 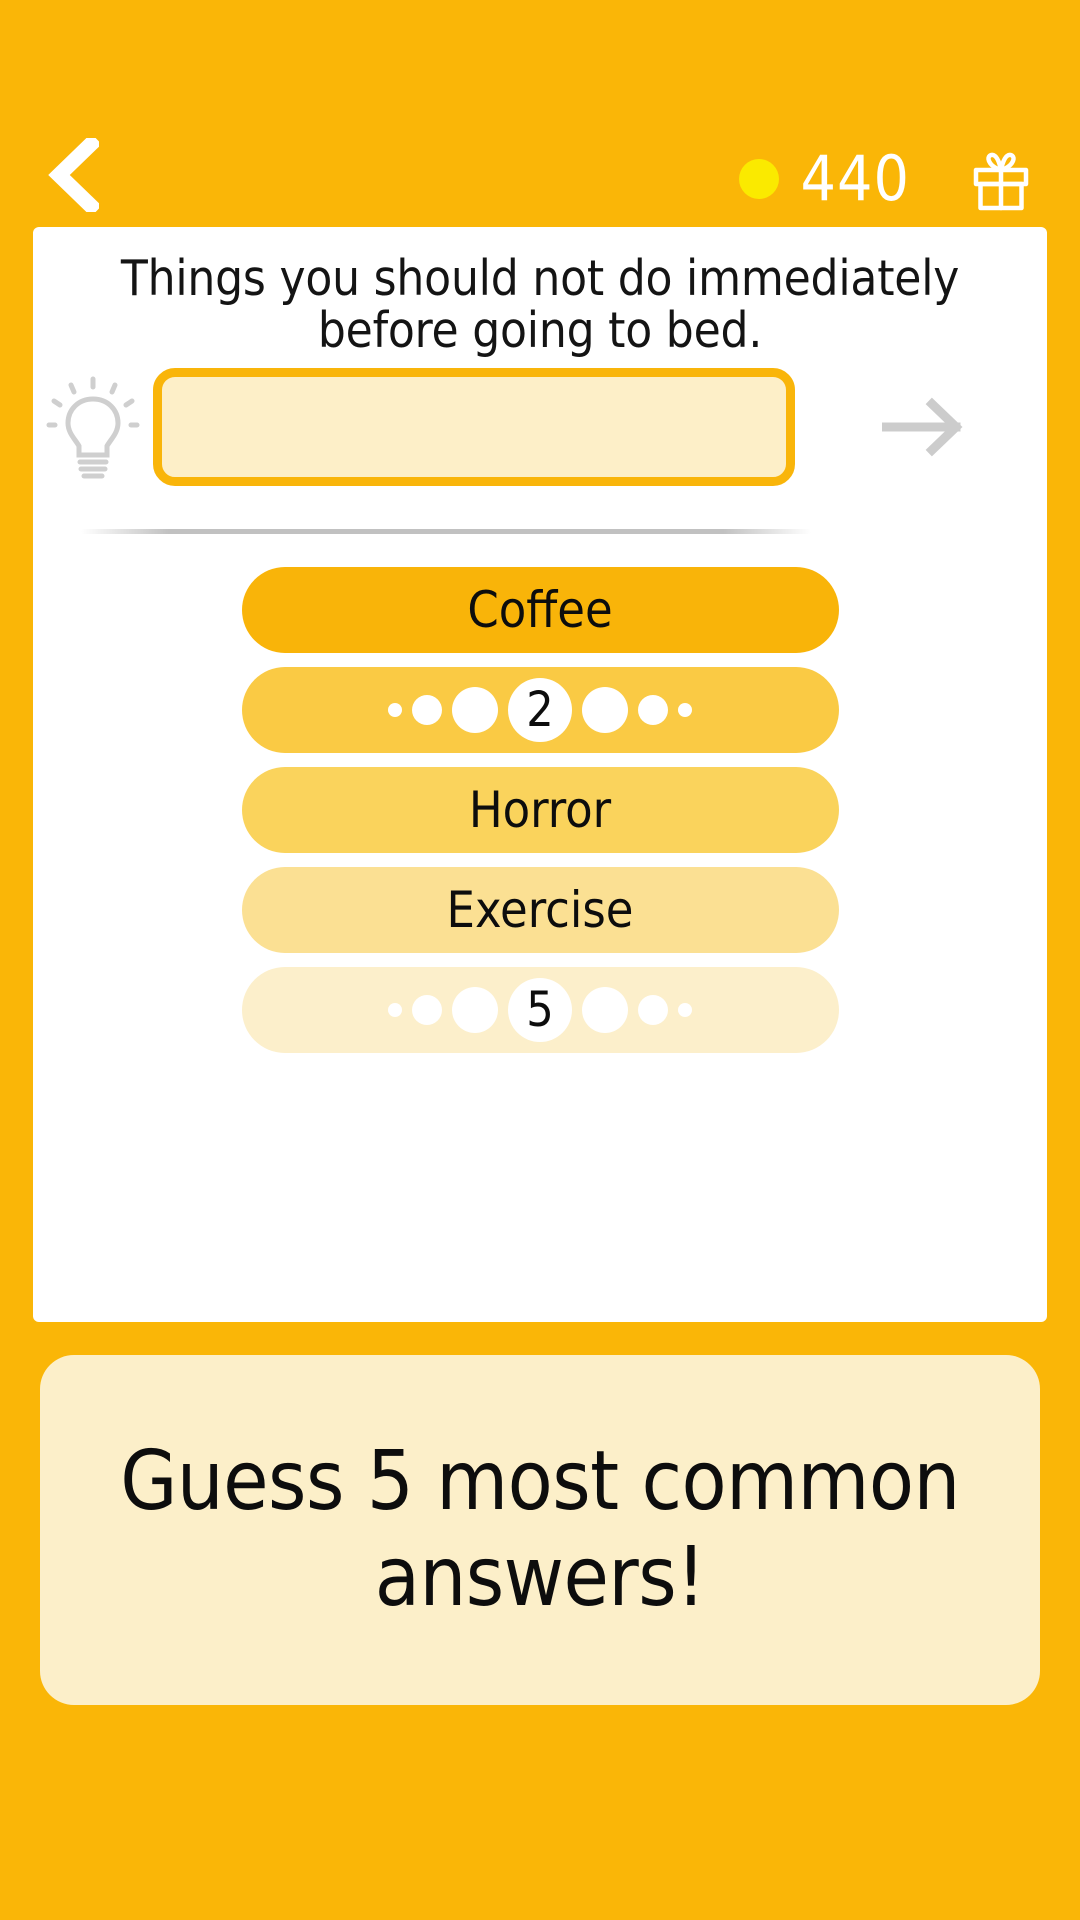 I want to click on gift-button, so click(x=1001, y=181).